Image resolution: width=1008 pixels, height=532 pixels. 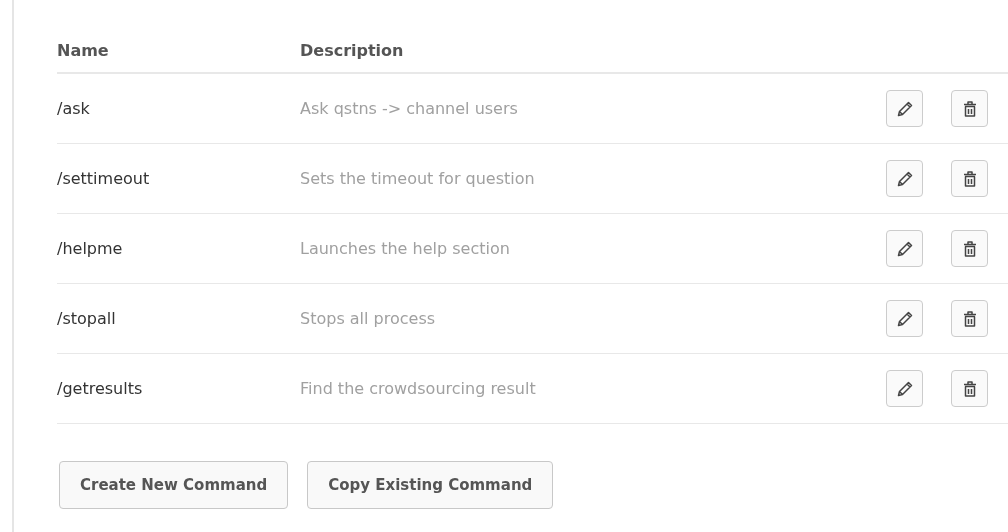 What do you see at coordinates (87, 318) in the screenshot?
I see `command-name: /stopall` at bounding box center [87, 318].